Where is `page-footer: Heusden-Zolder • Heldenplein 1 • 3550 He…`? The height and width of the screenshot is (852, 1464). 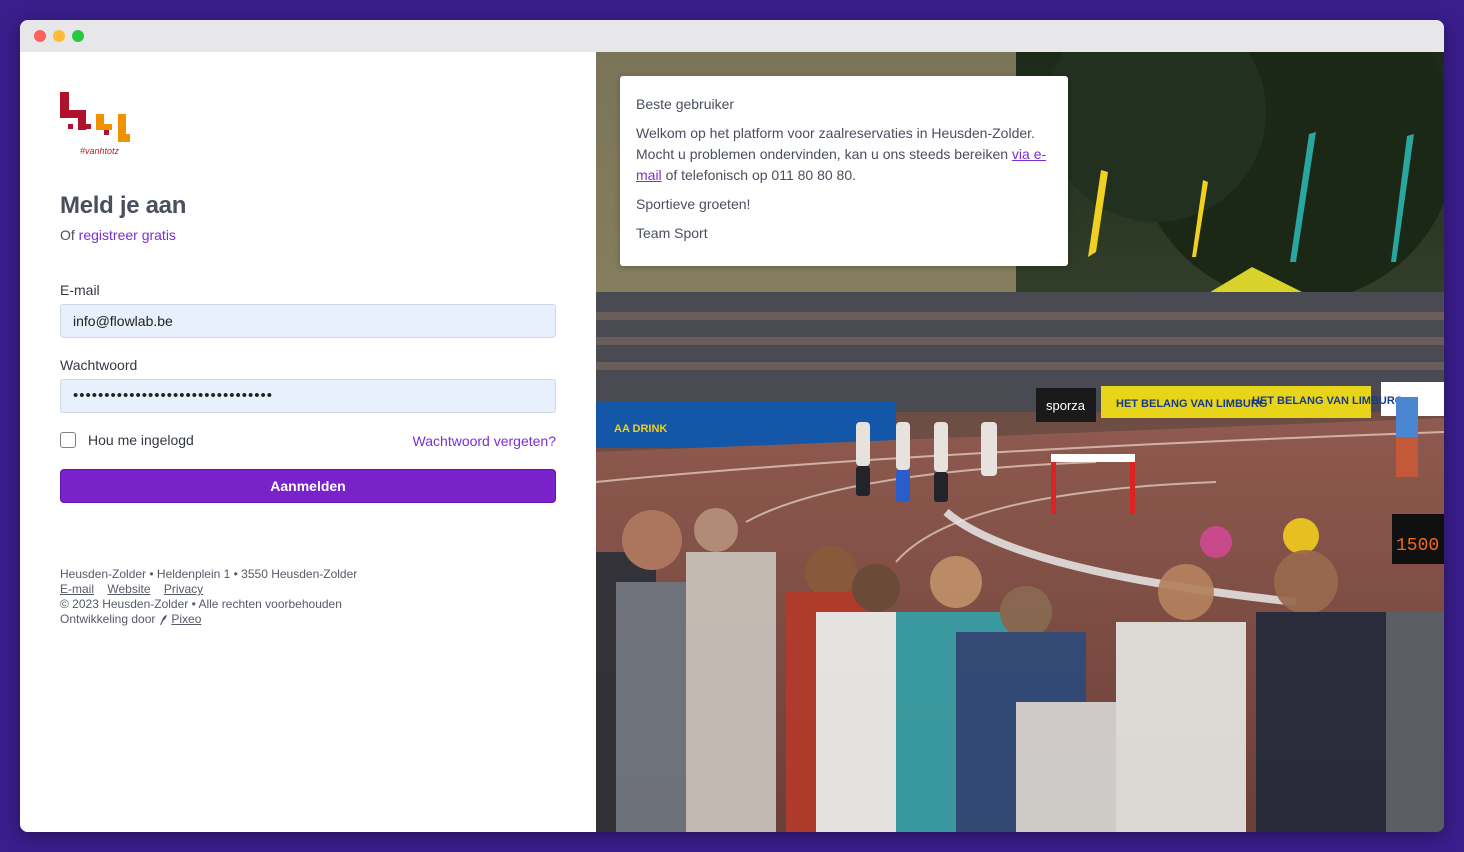
page-footer: Heusden-Zolder • Heldenplein 1 • 3550 He… is located at coordinates (208, 597).